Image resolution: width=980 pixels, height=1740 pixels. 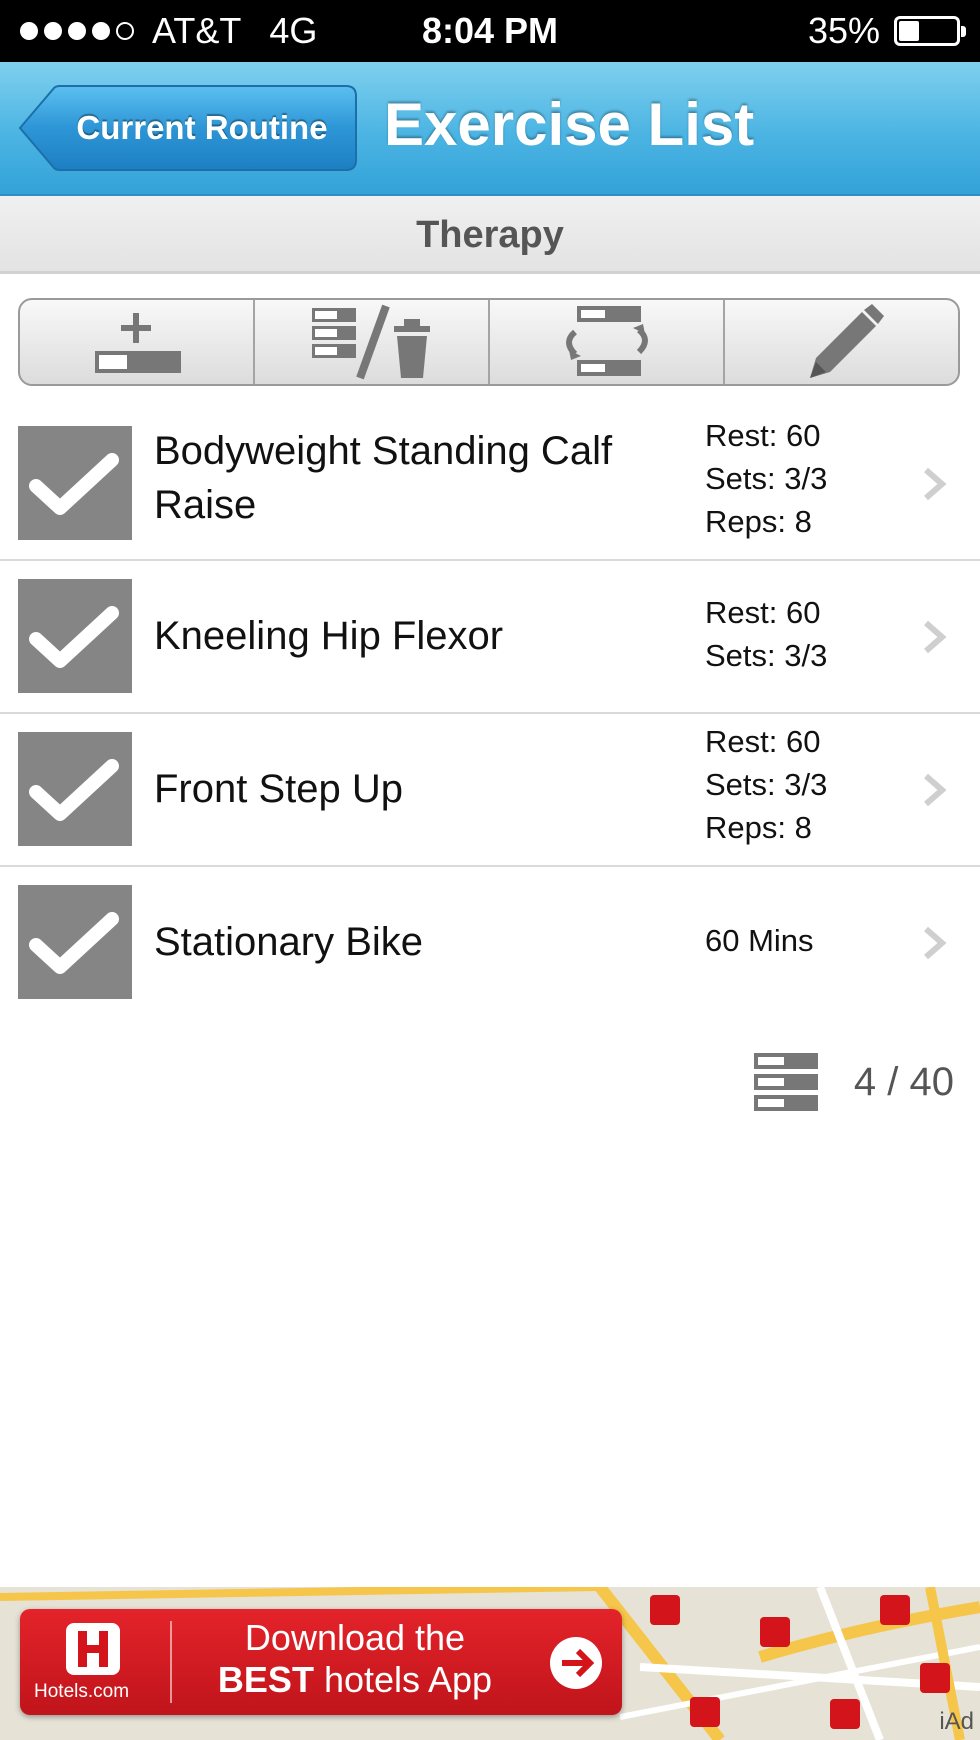 I want to click on exercise-stats: Rest: 60 Sets: 3/3, so click(x=805, y=634).